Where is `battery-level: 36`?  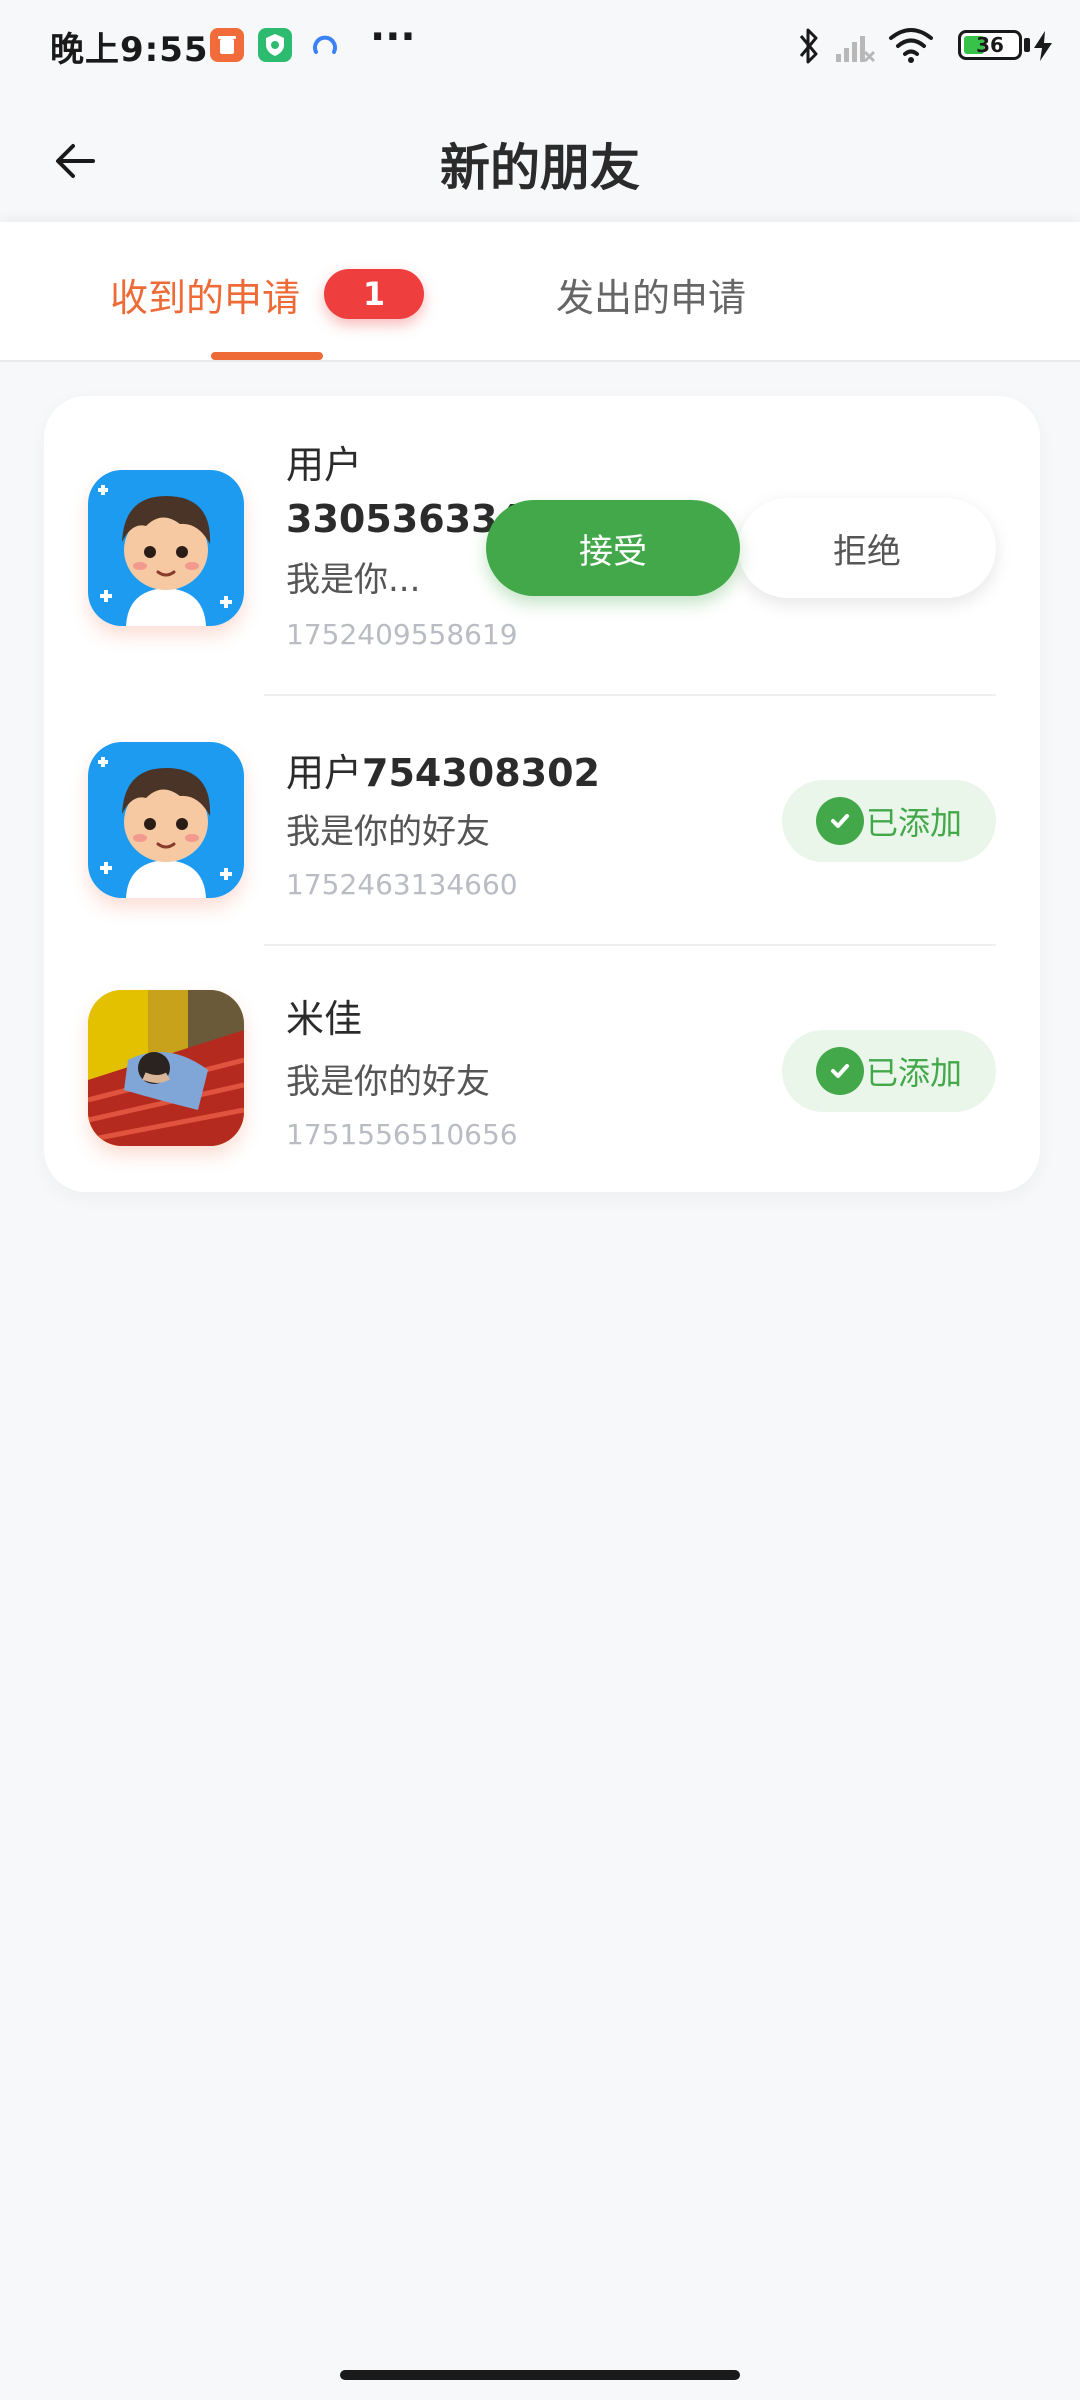
battery-level: 36 is located at coordinates (990, 45).